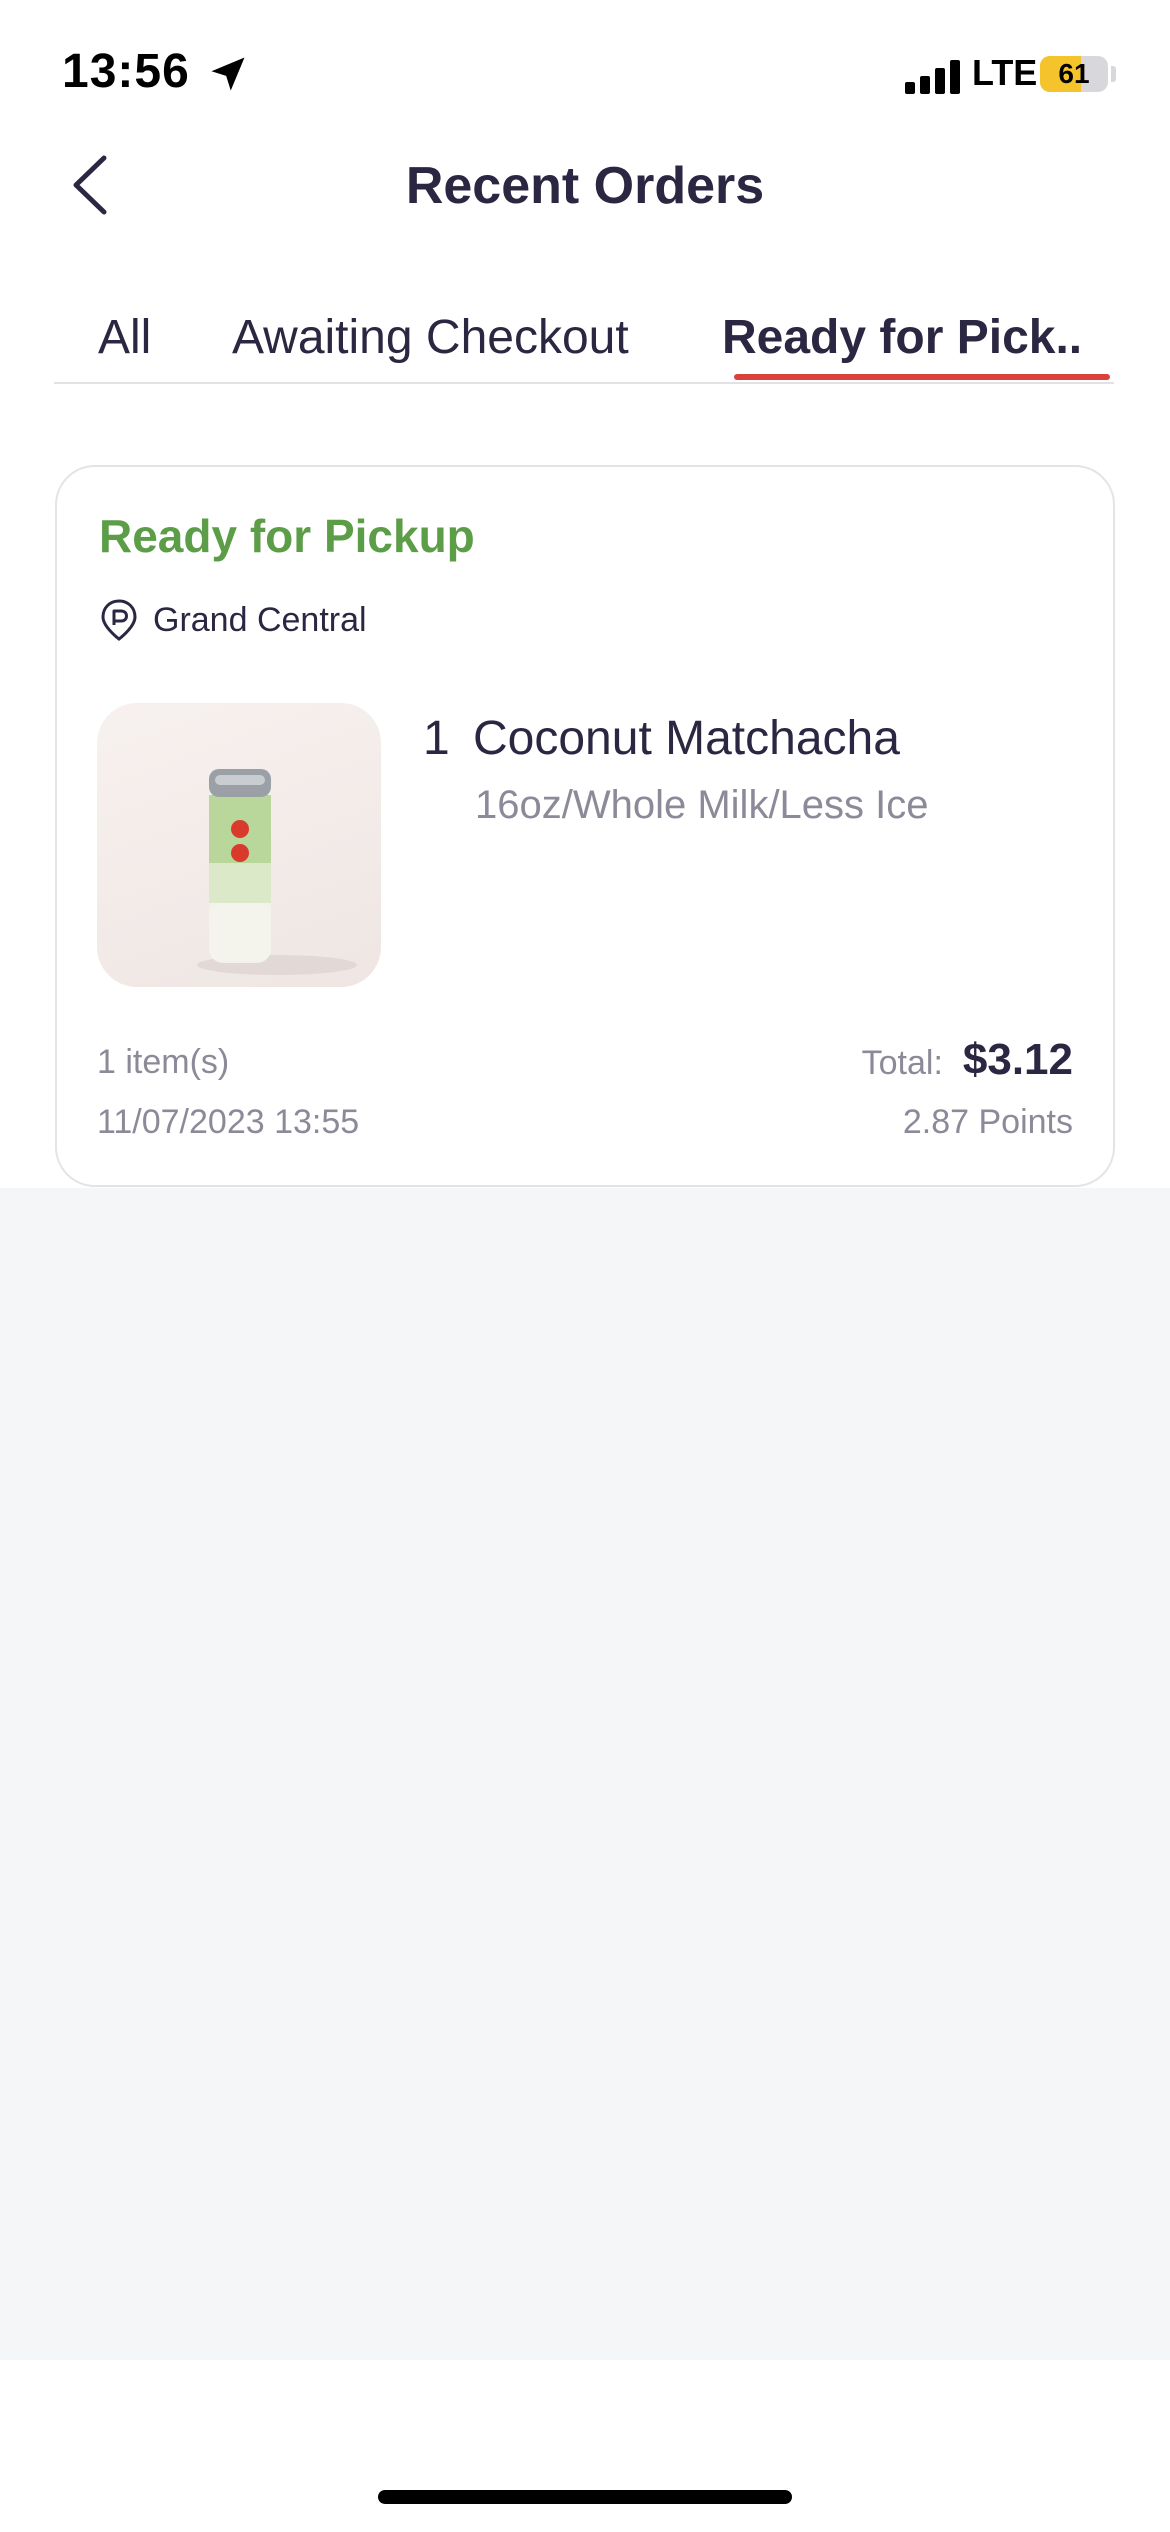 The width and height of the screenshot is (1170, 2532). Describe the element at coordinates (126, 71) in the screenshot. I see `status-time: 13:56` at that location.